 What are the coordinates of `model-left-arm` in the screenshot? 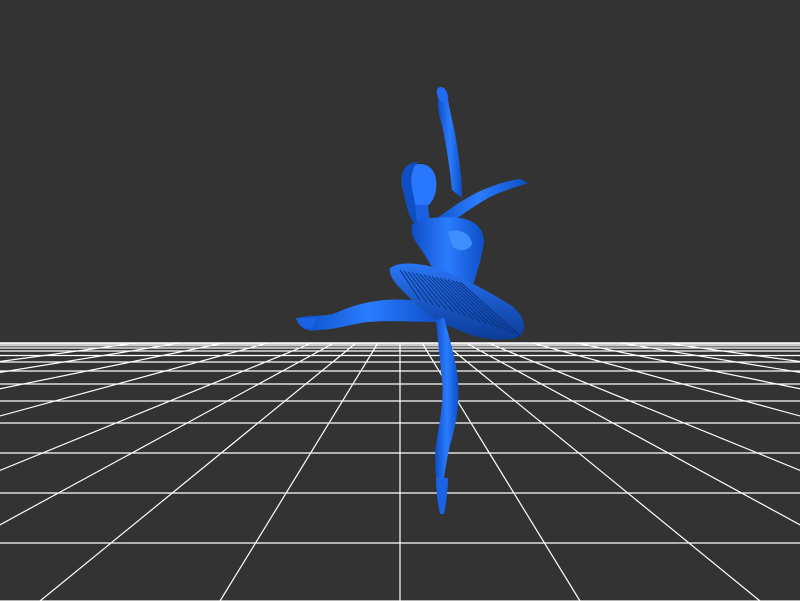 It's located at (449, 144).